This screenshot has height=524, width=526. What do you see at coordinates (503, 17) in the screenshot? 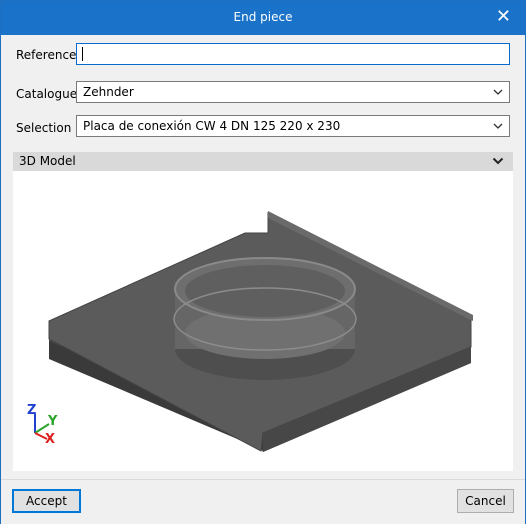
I see `close-icon: ✕` at bounding box center [503, 17].